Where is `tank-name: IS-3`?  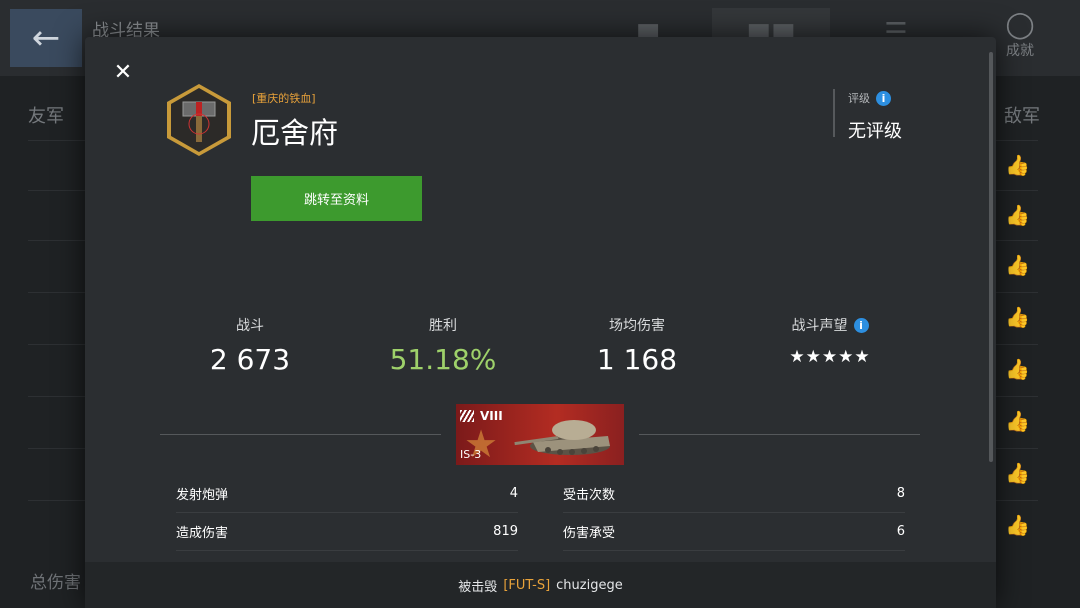 tank-name: IS-3 is located at coordinates (471, 454).